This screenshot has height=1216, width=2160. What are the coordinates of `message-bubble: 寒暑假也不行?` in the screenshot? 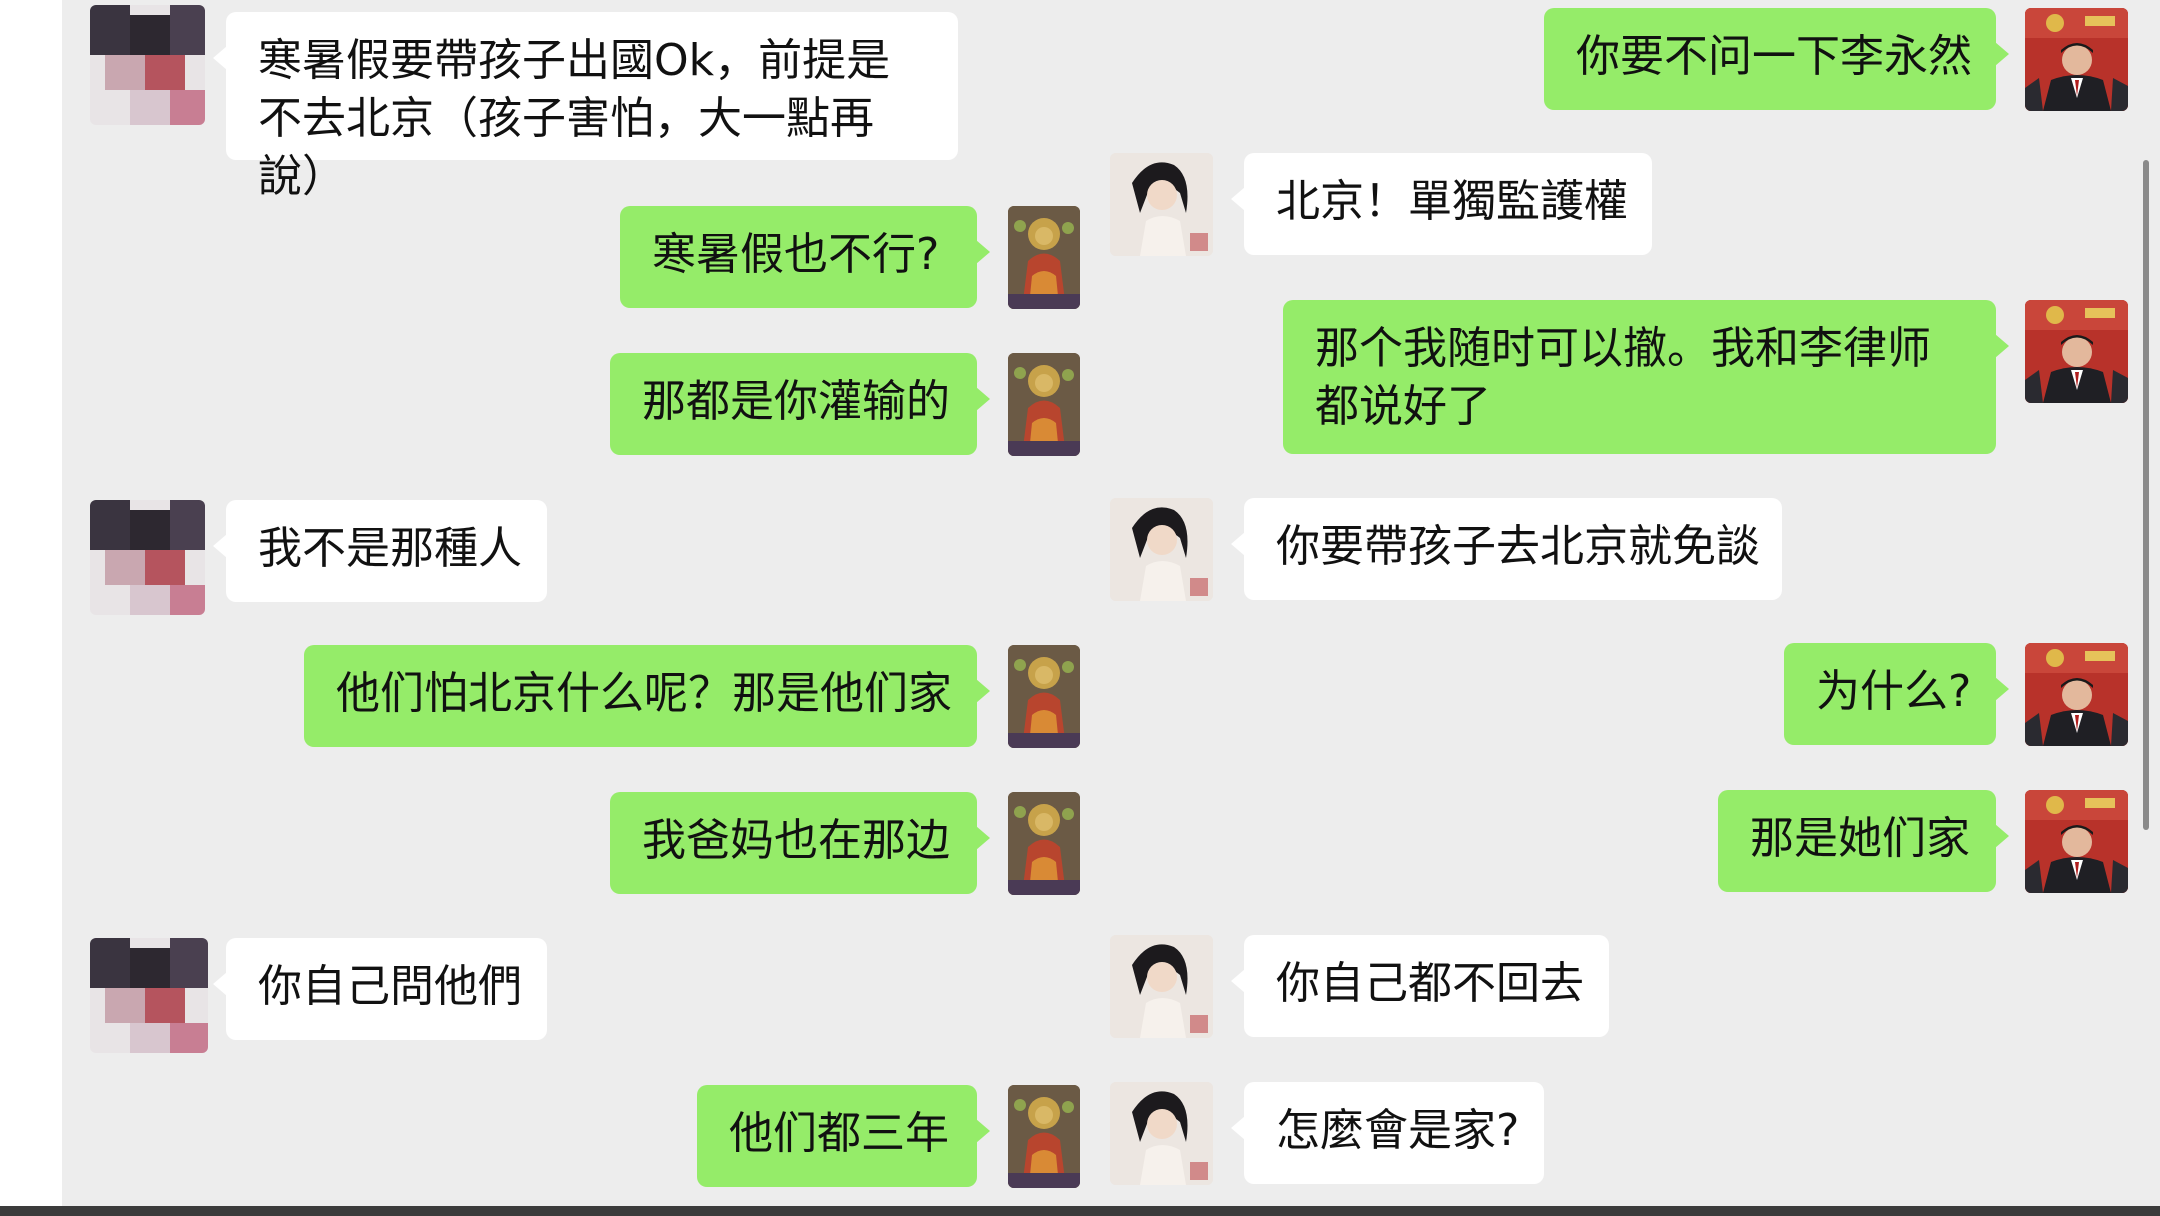 It's located at (805, 257).